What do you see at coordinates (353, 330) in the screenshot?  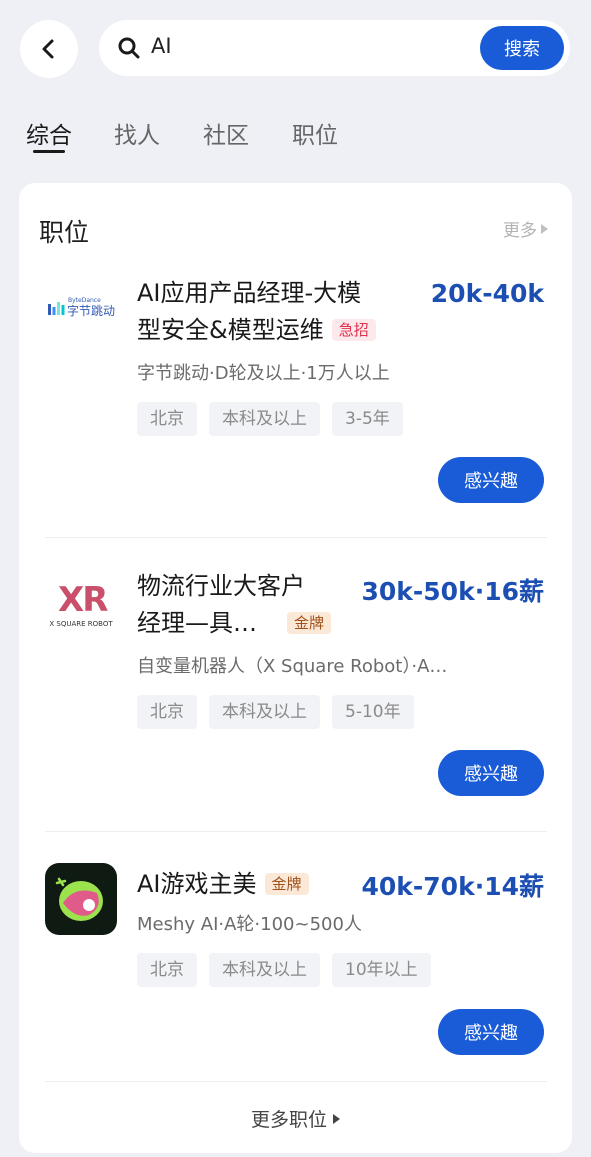 I see `urgent-badge: 急招` at bounding box center [353, 330].